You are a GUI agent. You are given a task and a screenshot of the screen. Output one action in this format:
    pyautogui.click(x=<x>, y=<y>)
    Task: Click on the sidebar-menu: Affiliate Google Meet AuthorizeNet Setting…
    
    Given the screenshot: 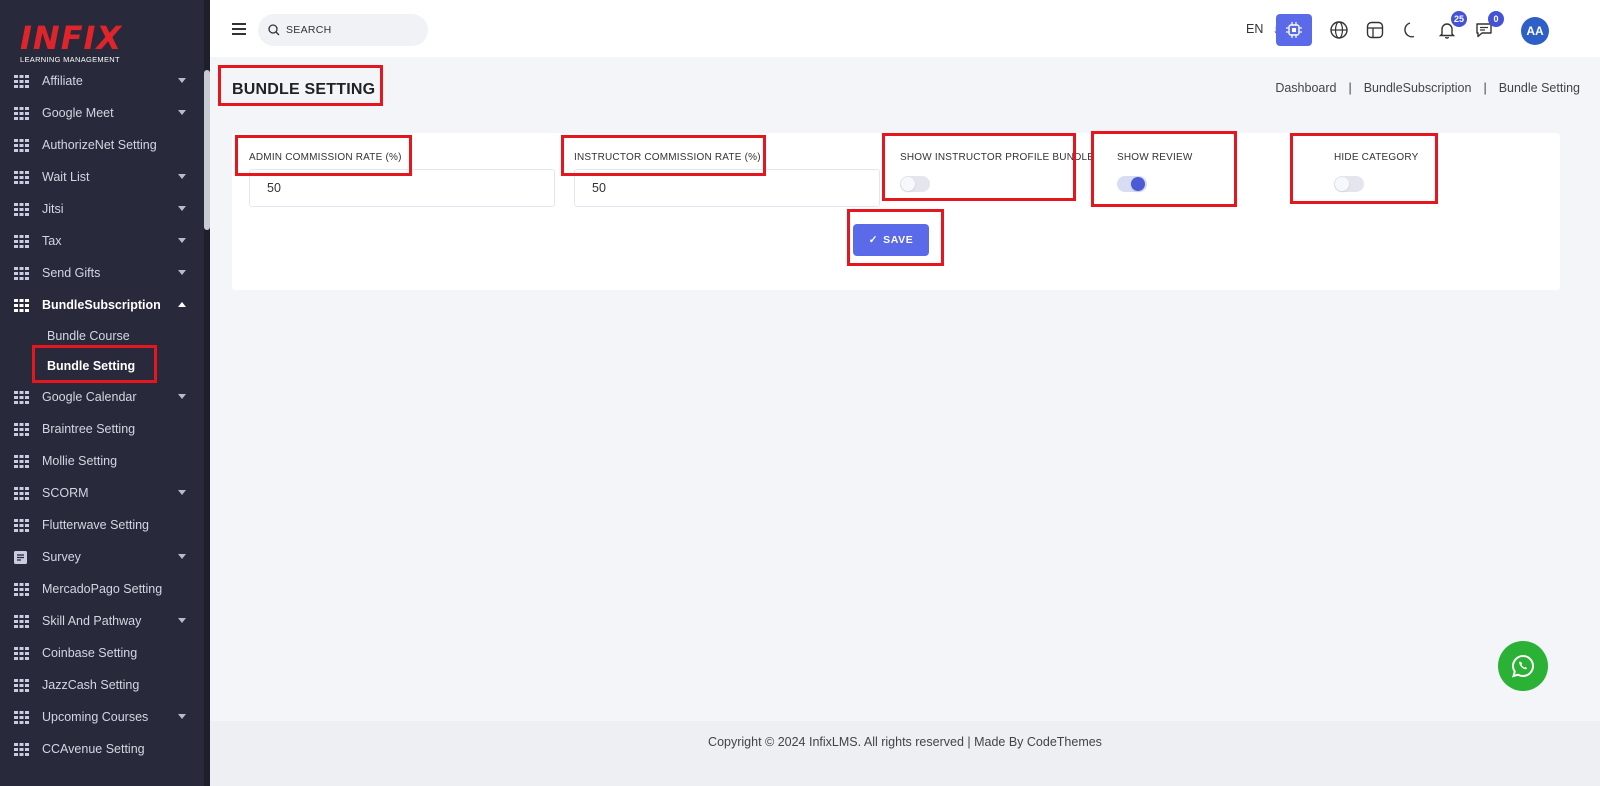 What is the action you would take?
    pyautogui.click(x=102, y=424)
    